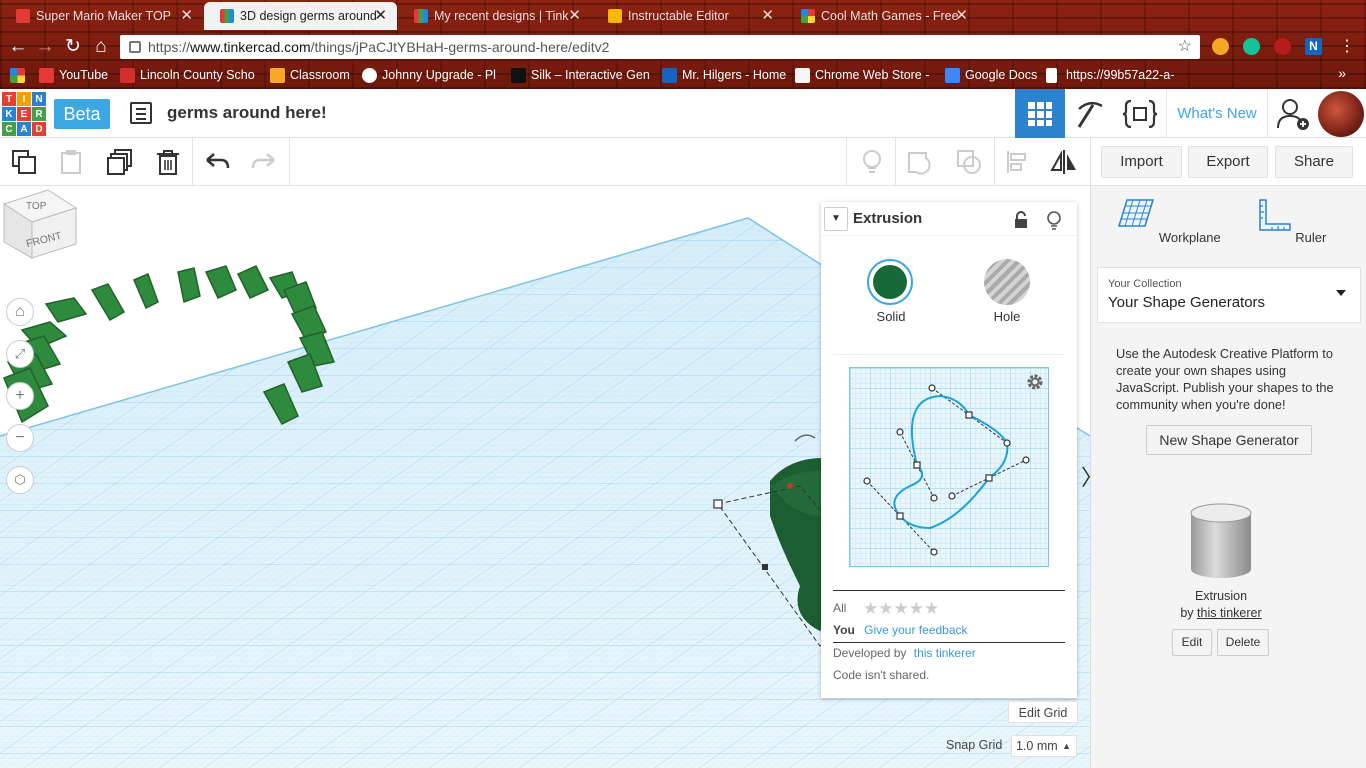  Describe the element at coordinates (494, 16) in the screenshot. I see `browser-tab: My recent designs | Tink ✕` at that location.